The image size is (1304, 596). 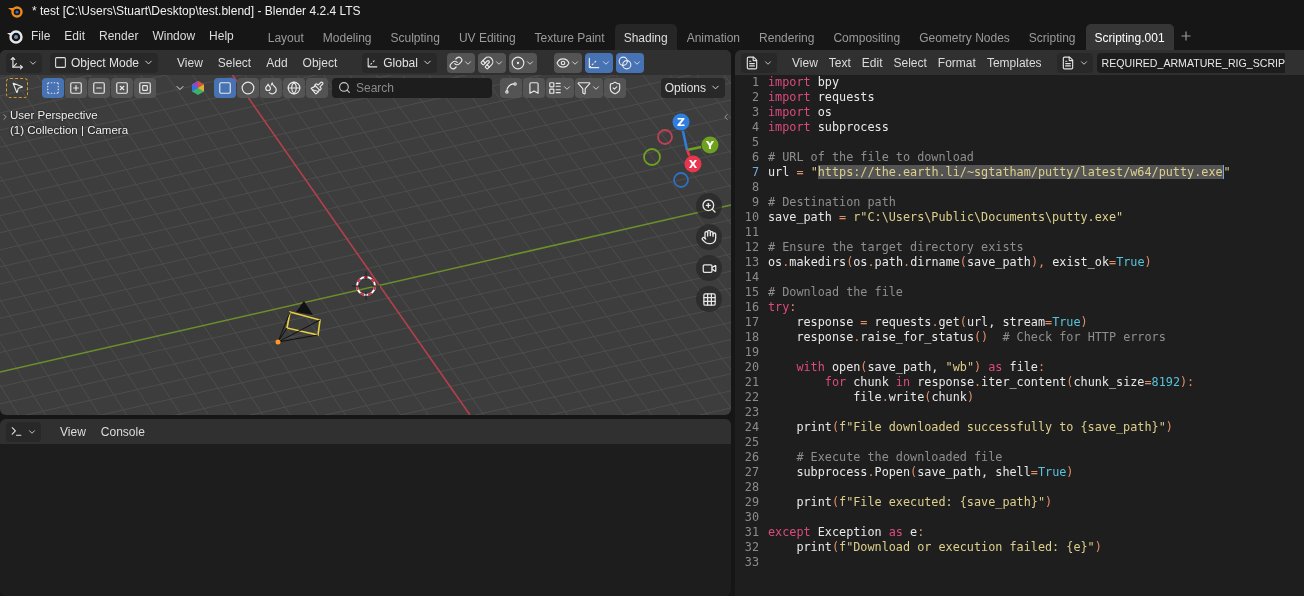 What do you see at coordinates (941, 322) in the screenshot?
I see `code-line: response = requests.get(url, stream=True)` at bounding box center [941, 322].